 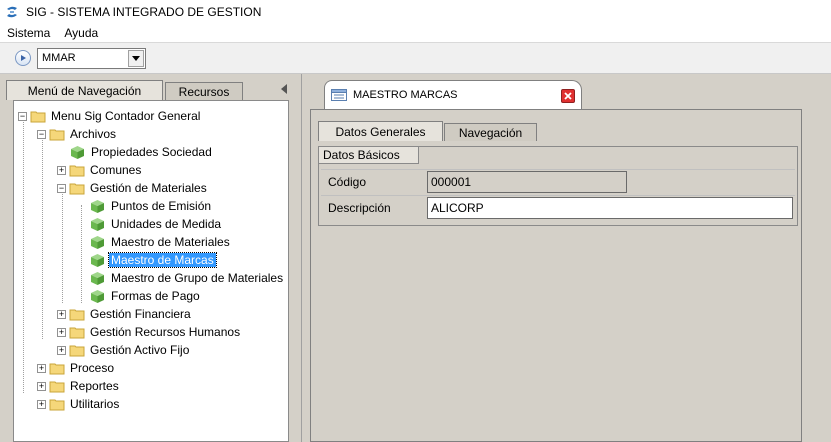 I want to click on close-icon, so click(x=568, y=96).